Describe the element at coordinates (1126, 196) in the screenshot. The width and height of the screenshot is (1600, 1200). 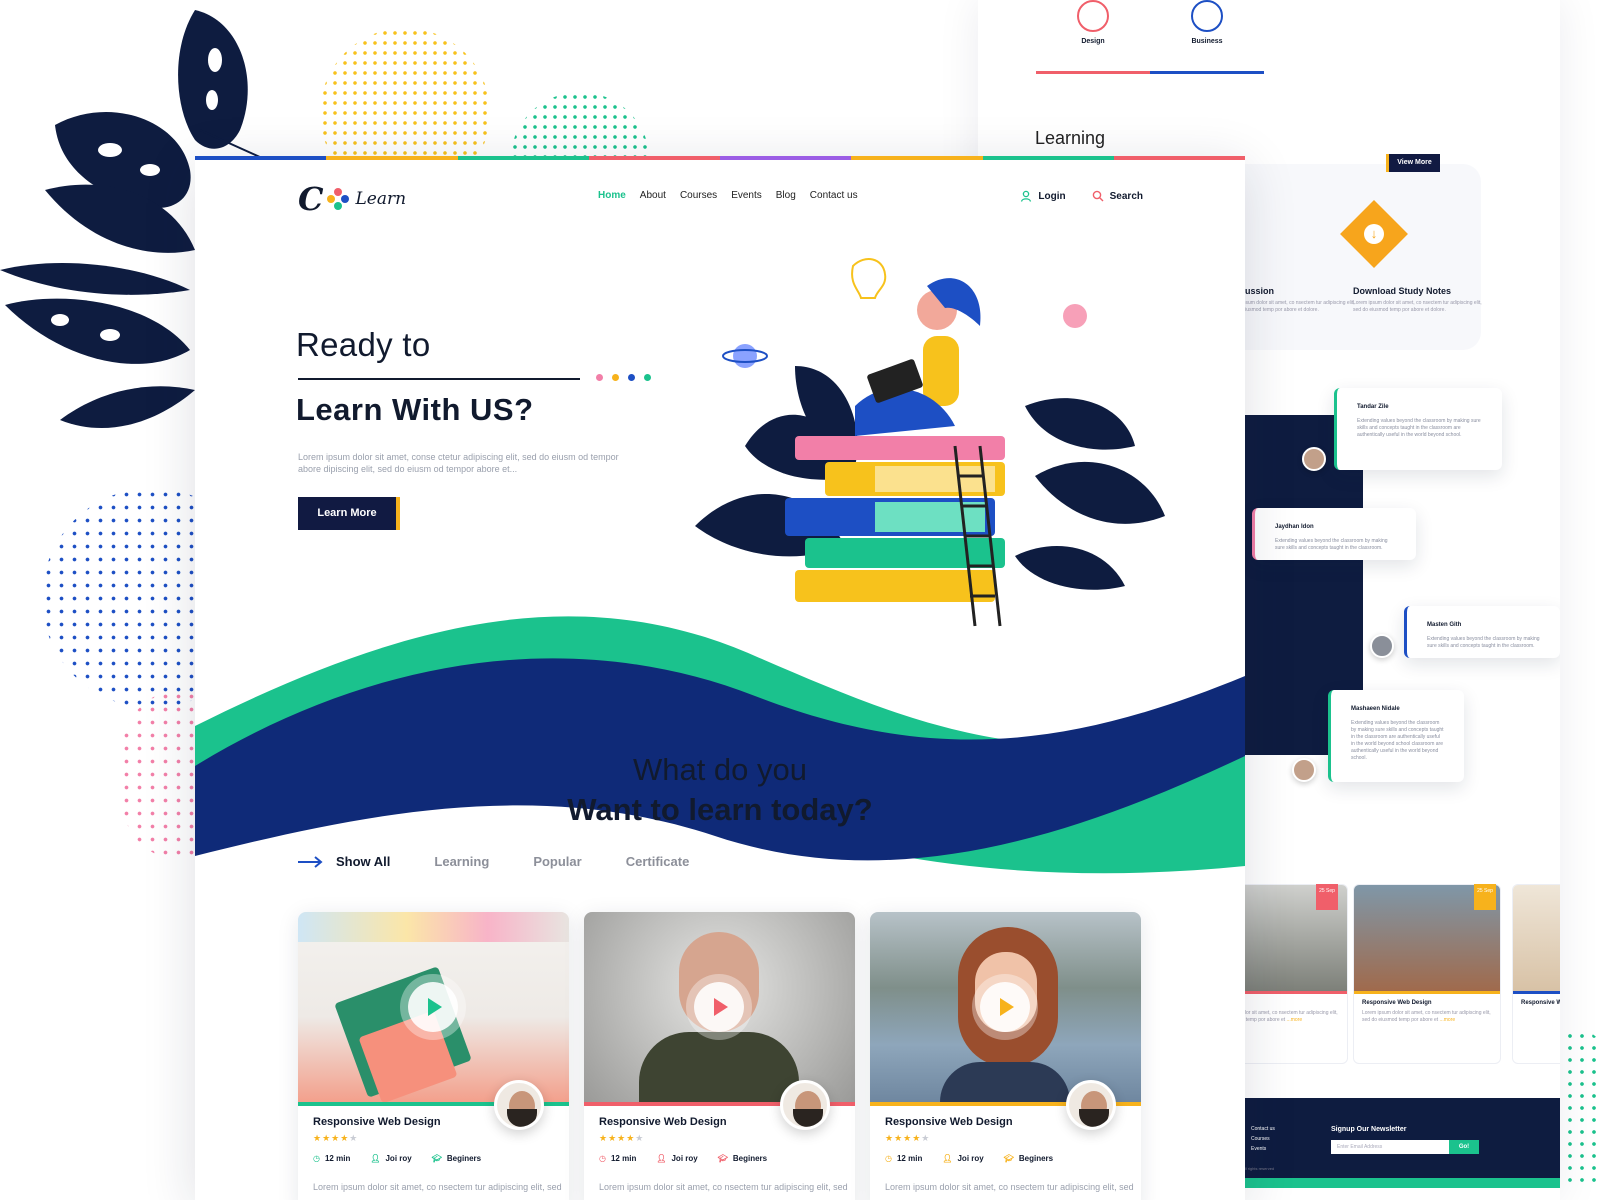
I see `search-label: Search` at that location.